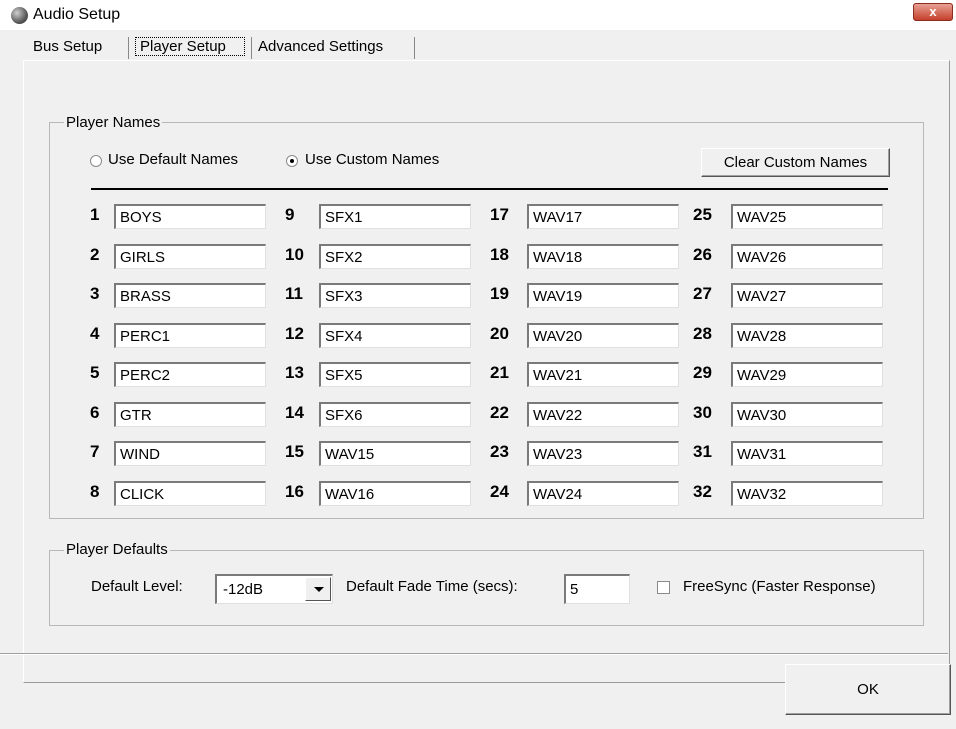 The height and width of the screenshot is (729, 956). Describe the element at coordinates (499, 412) in the screenshot. I see `player-number: 22` at that location.